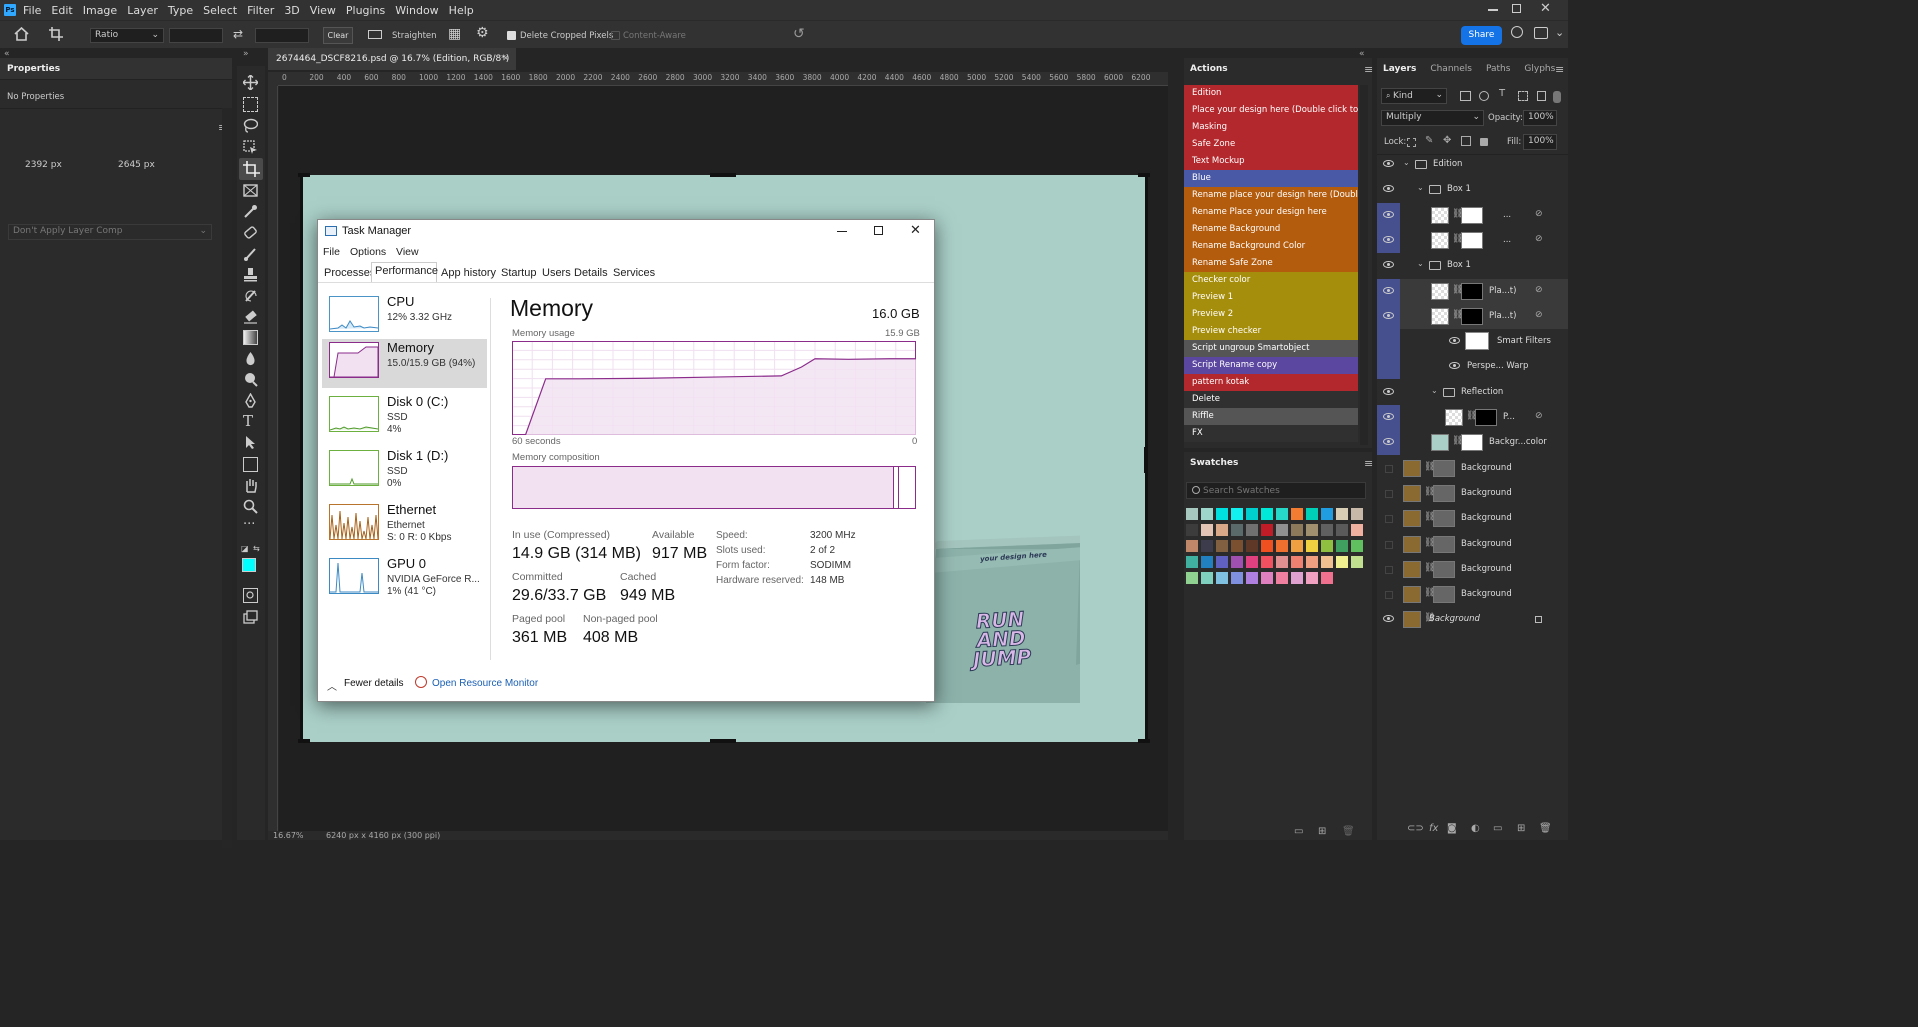 This screenshot has width=1918, height=1027. What do you see at coordinates (1540, 142) in the screenshot?
I see `fill-input: 100%` at bounding box center [1540, 142].